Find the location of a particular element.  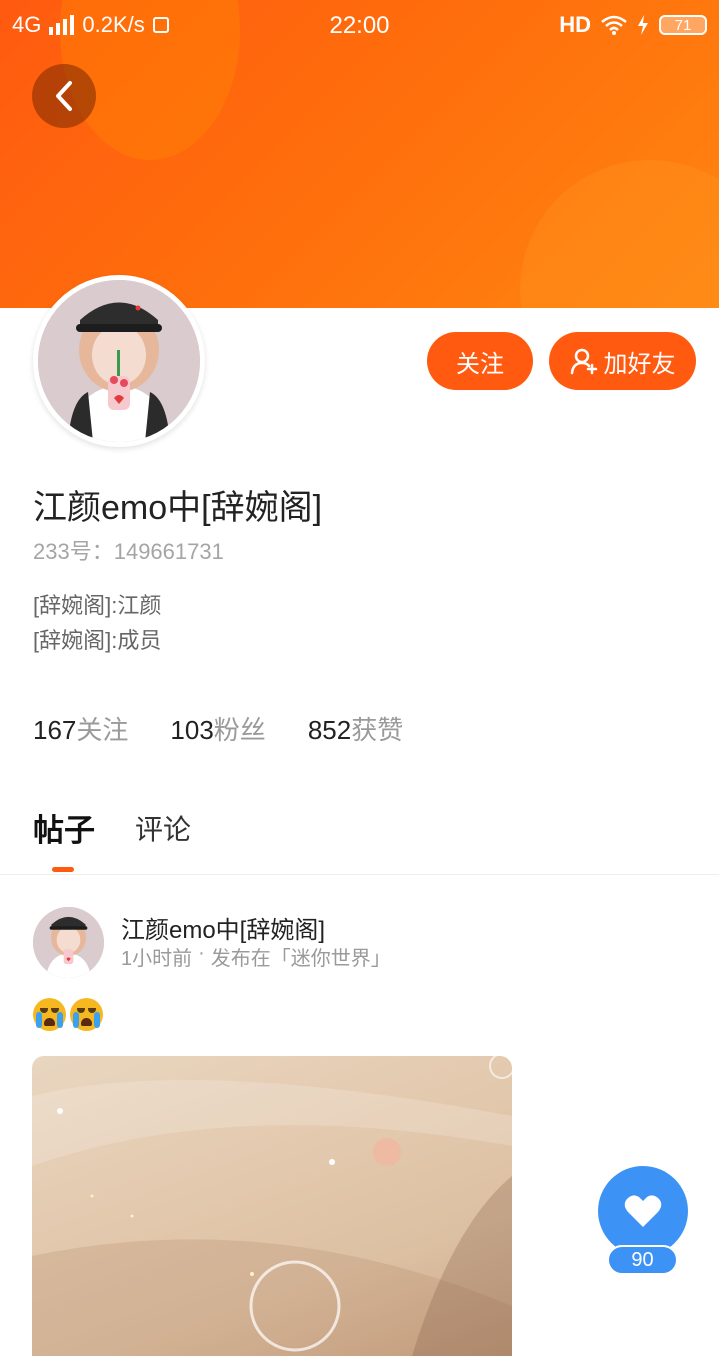

active-tab-indicator is located at coordinates (63, 869).